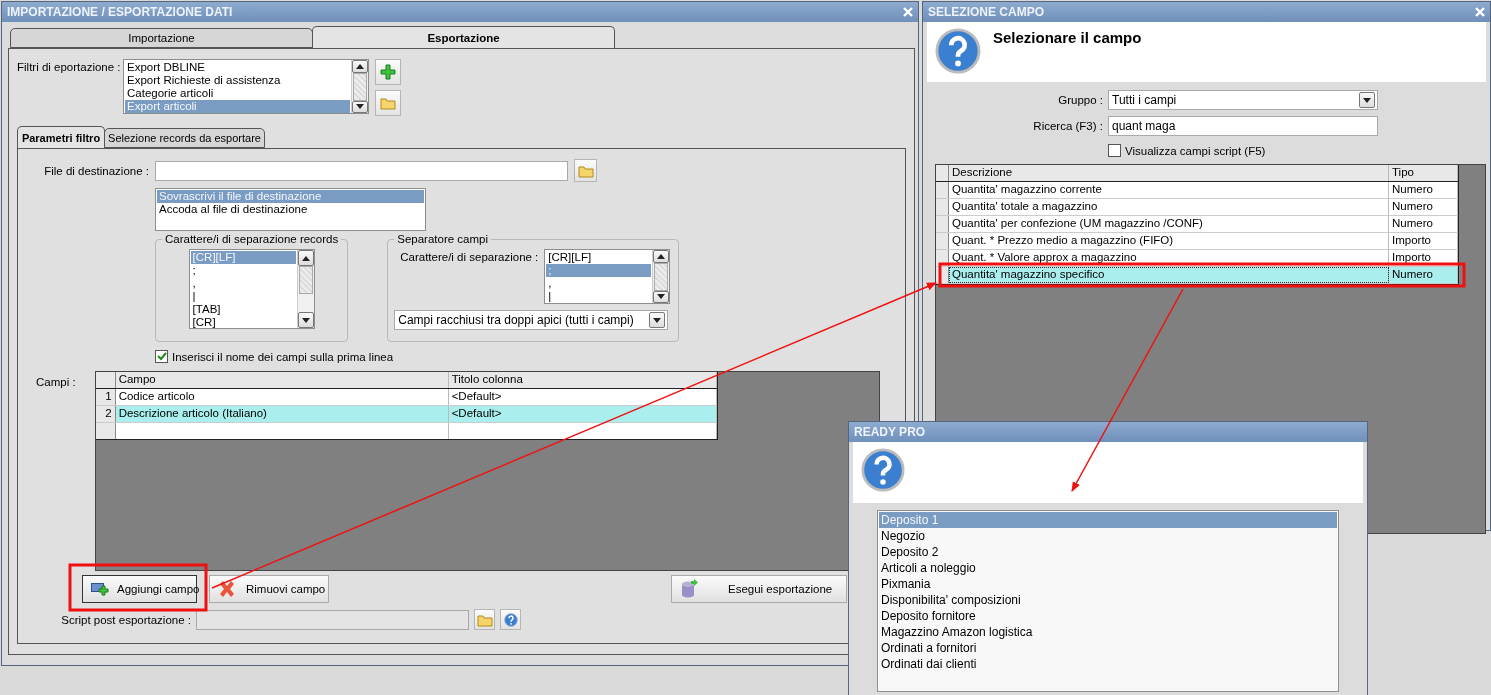  Describe the element at coordinates (1108, 648) in the screenshot. I see `list-item: Ordinati a fornitori` at that location.